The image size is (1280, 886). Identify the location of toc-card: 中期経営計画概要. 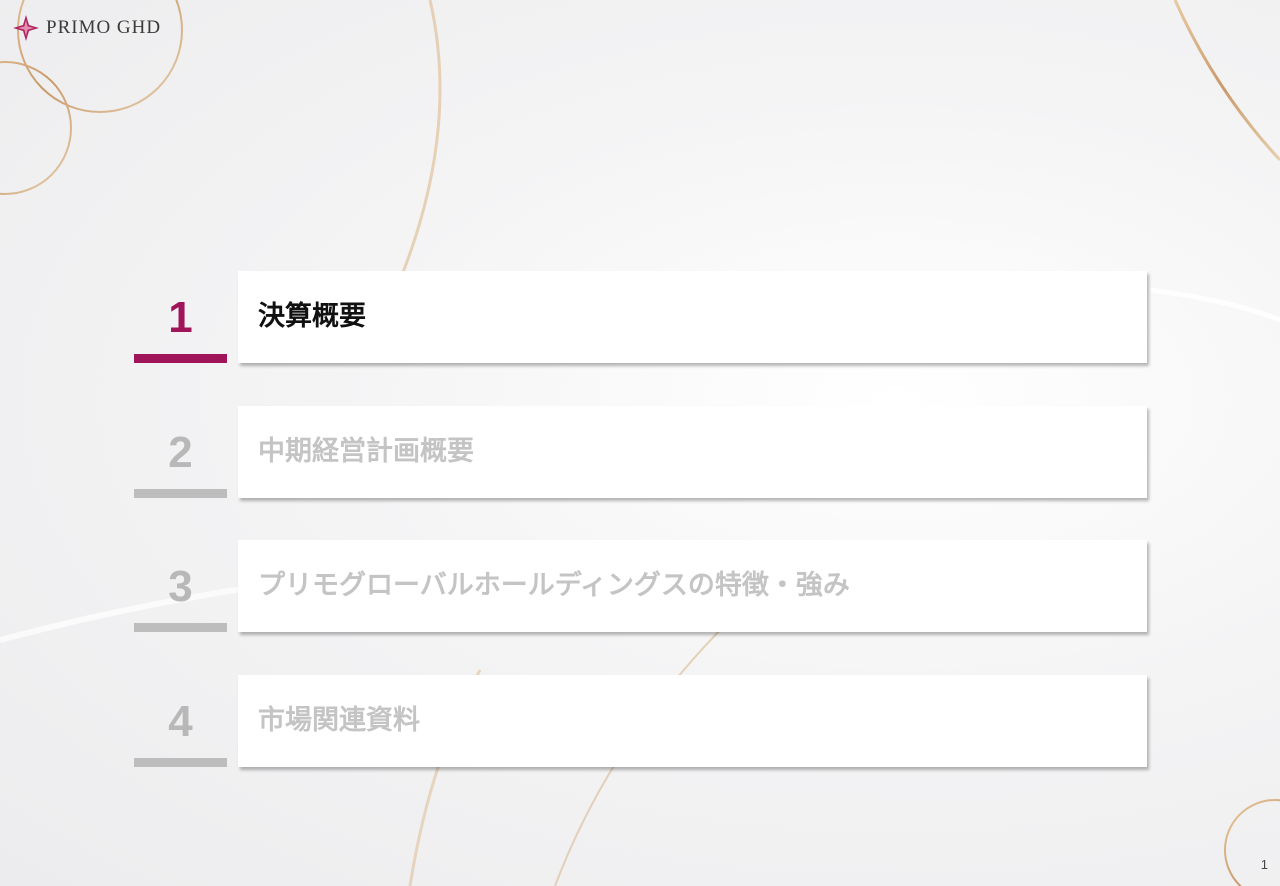
(692, 452).